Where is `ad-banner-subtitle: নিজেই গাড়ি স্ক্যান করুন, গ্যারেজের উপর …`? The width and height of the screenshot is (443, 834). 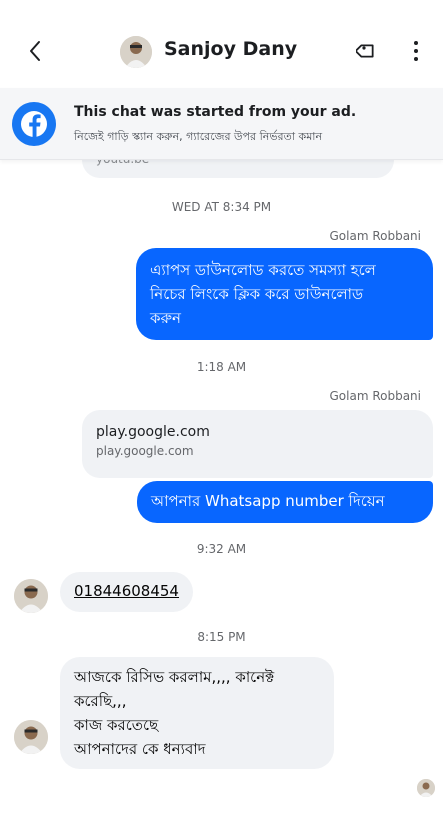 ad-banner-subtitle: নিজেই গাড়ি স্ক্যান করুন, গ্যারেজের উপর … is located at coordinates (198, 136).